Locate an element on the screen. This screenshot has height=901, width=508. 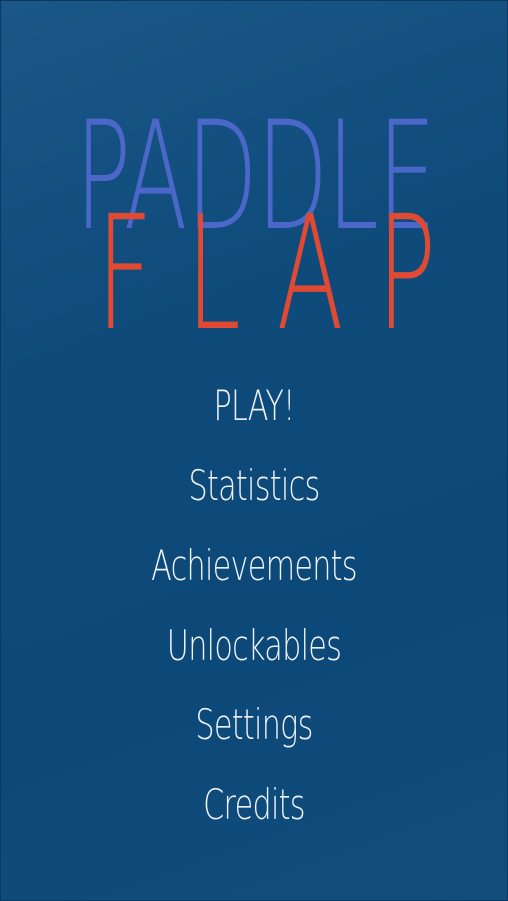
achievements-button: Achievements is located at coordinates (254, 565).